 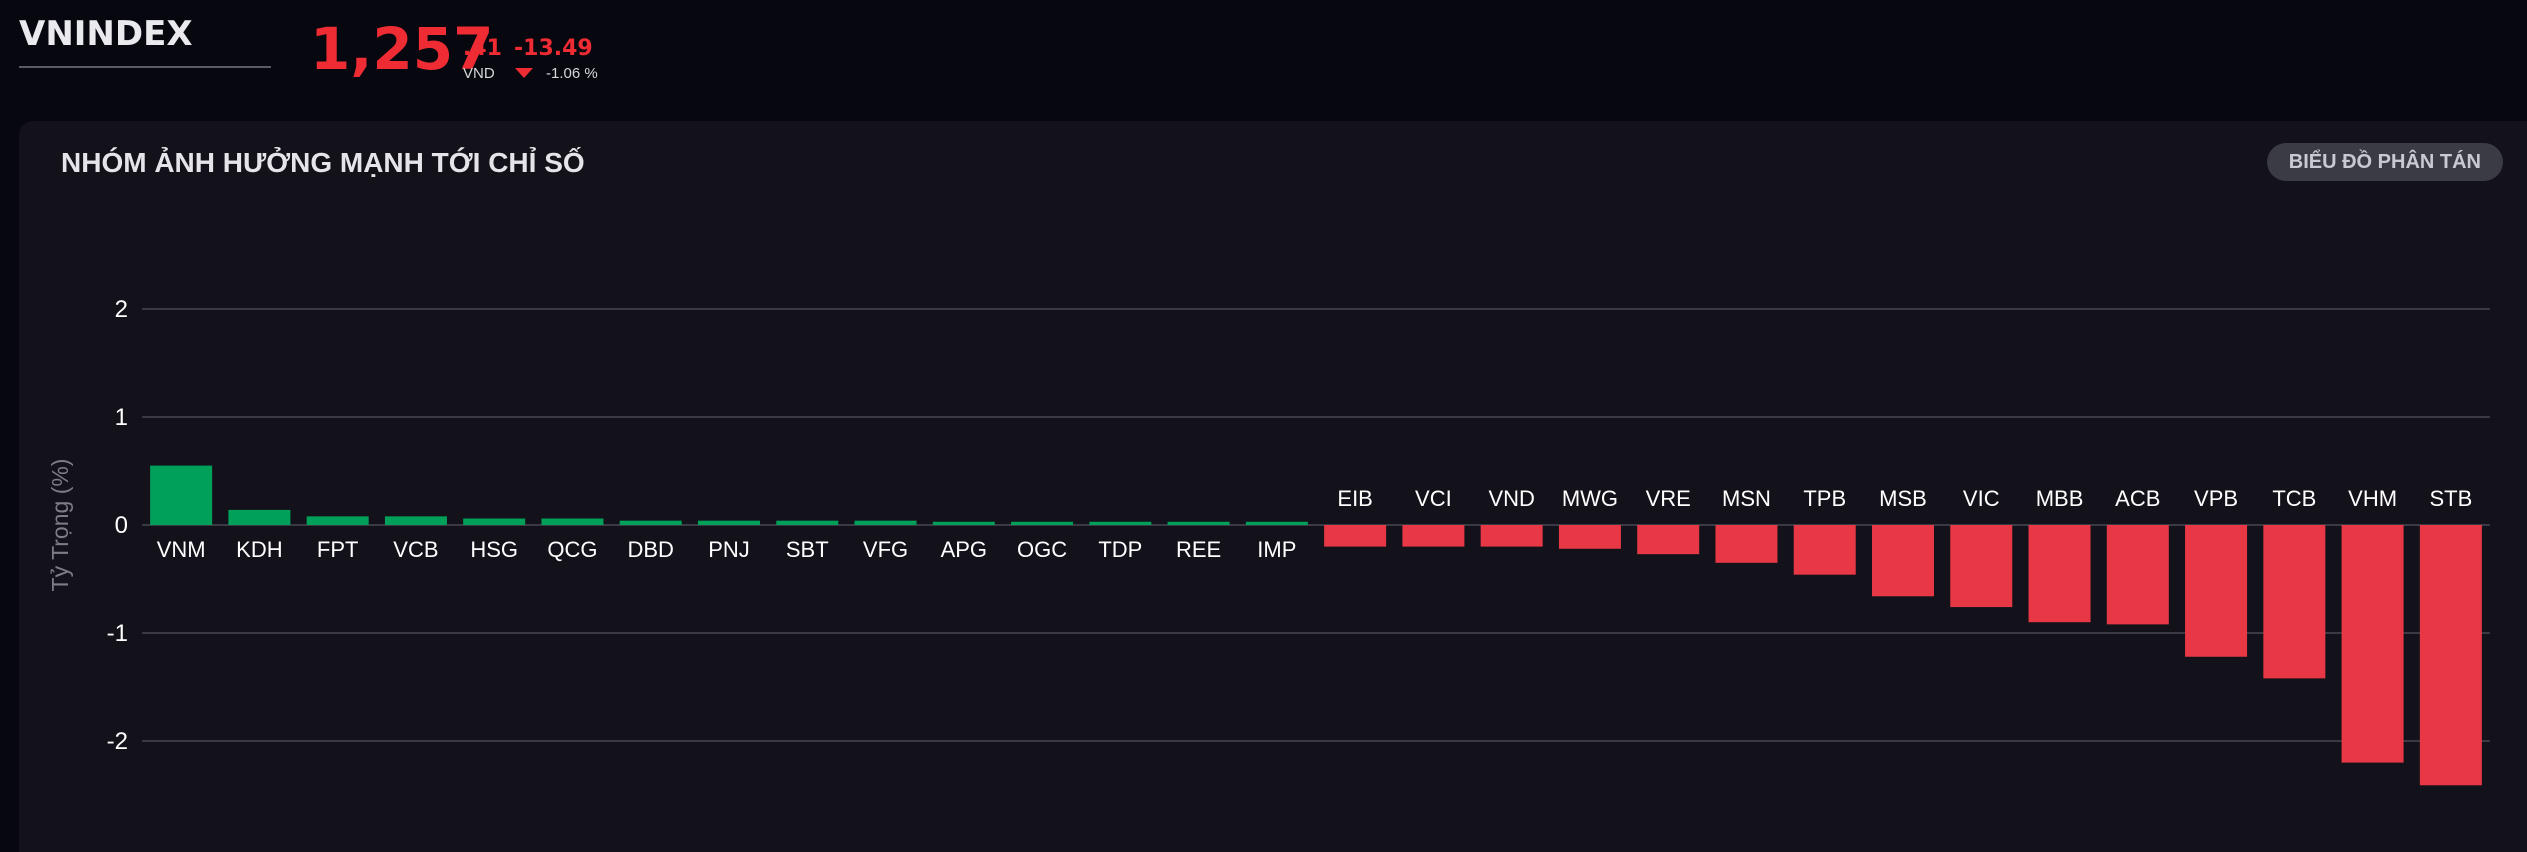 I want to click on y-axis-label: Tỷ Trọng (%), so click(x=60, y=525).